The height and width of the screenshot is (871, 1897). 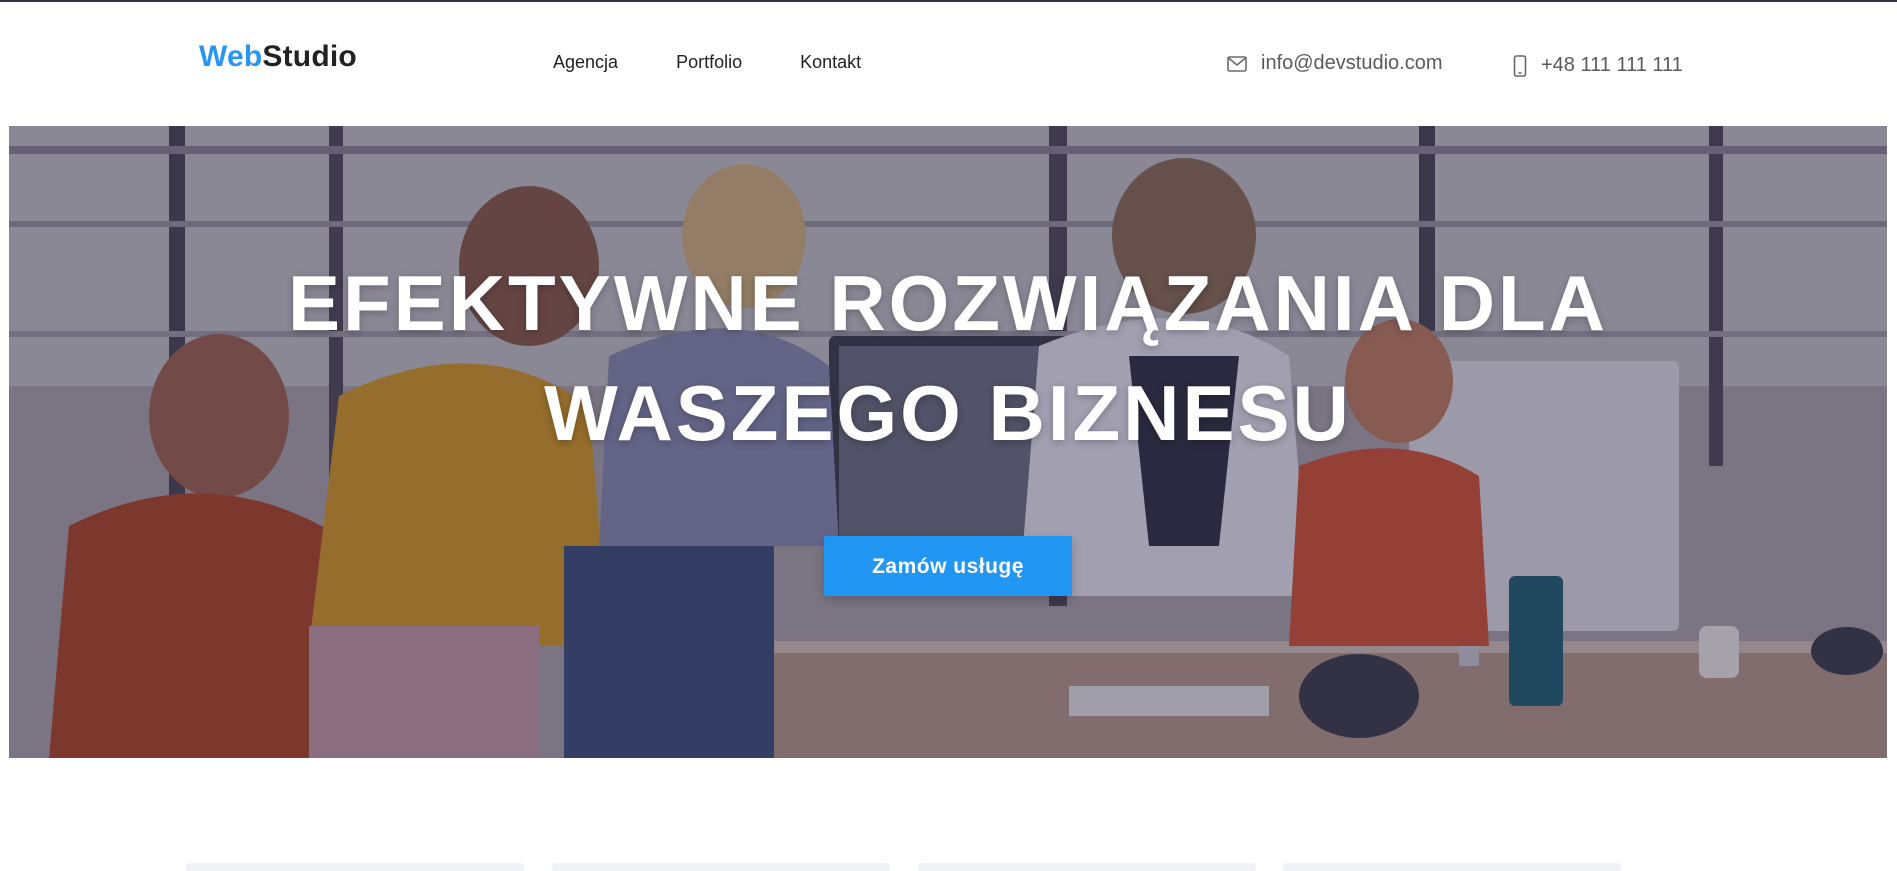 What do you see at coordinates (231, 56) in the screenshot?
I see `logo-part-web: Web` at bounding box center [231, 56].